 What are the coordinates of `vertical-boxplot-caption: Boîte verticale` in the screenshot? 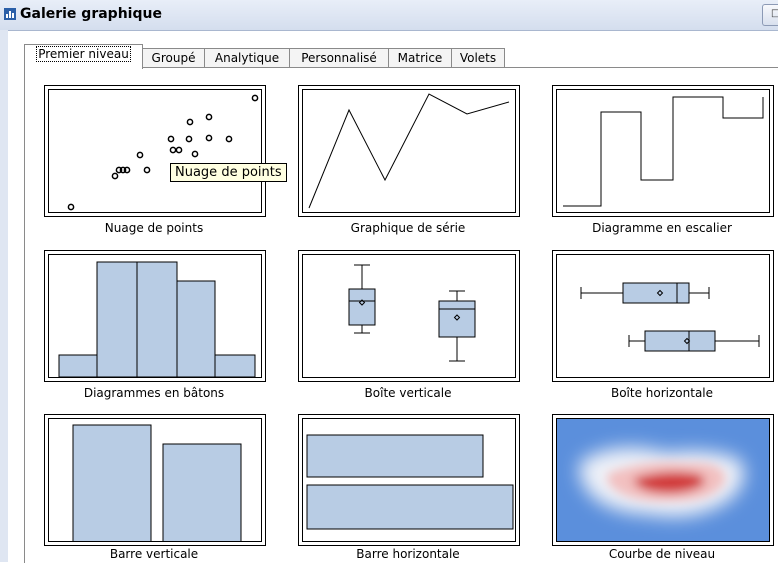 It's located at (408, 393).